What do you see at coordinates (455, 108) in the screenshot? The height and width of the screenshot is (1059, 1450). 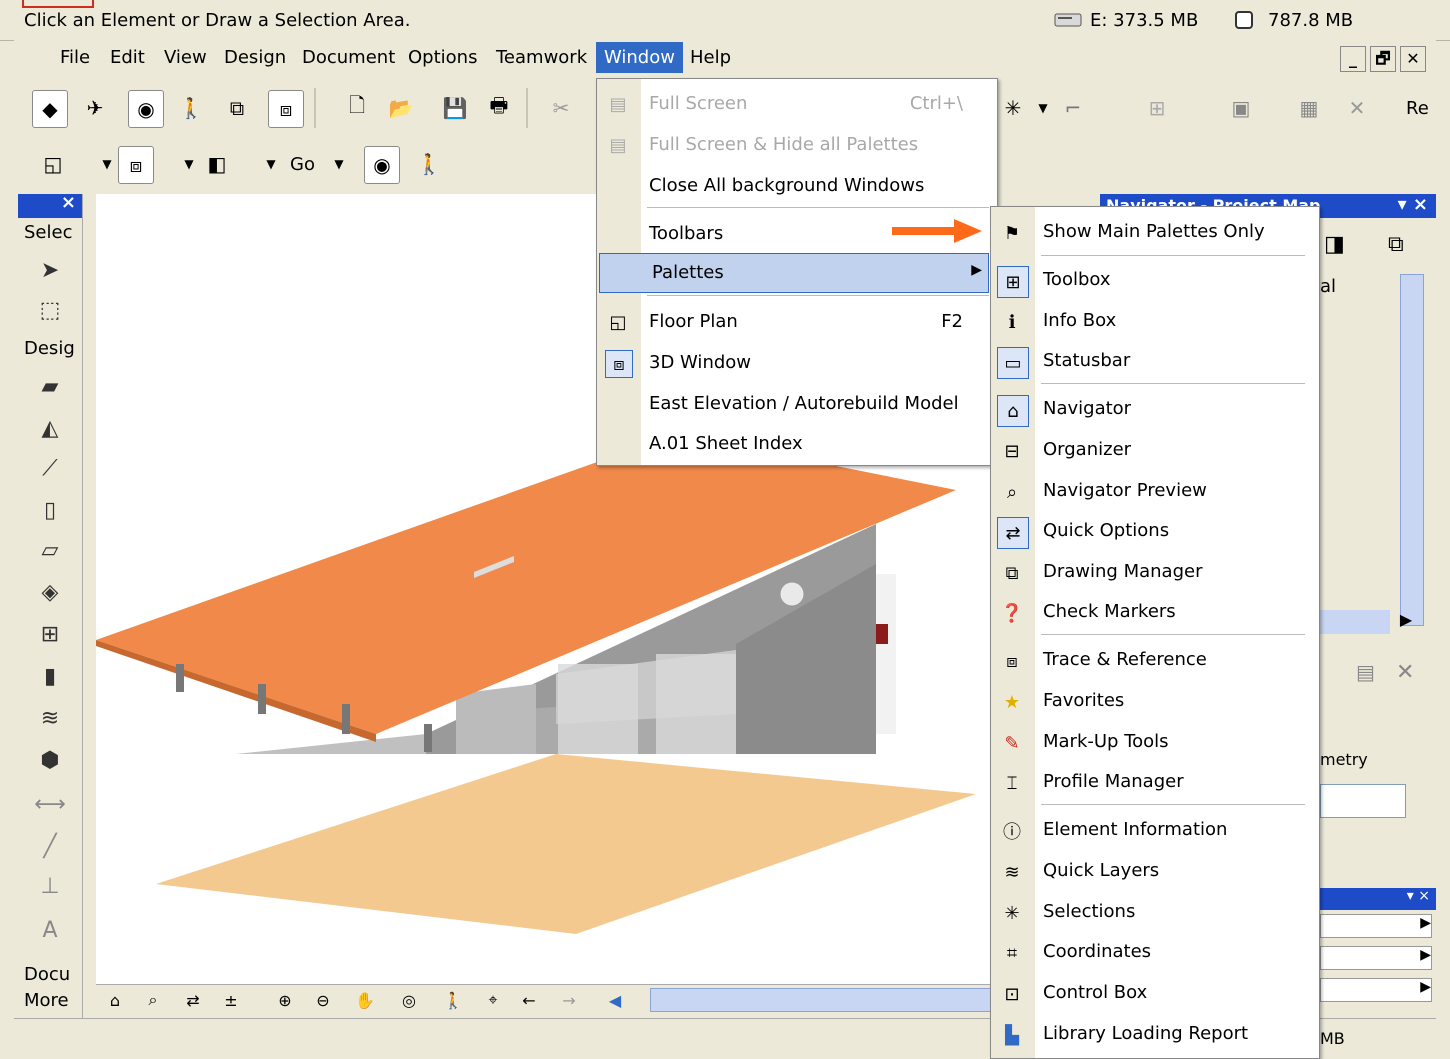 I see `save-icon: 💾` at bounding box center [455, 108].